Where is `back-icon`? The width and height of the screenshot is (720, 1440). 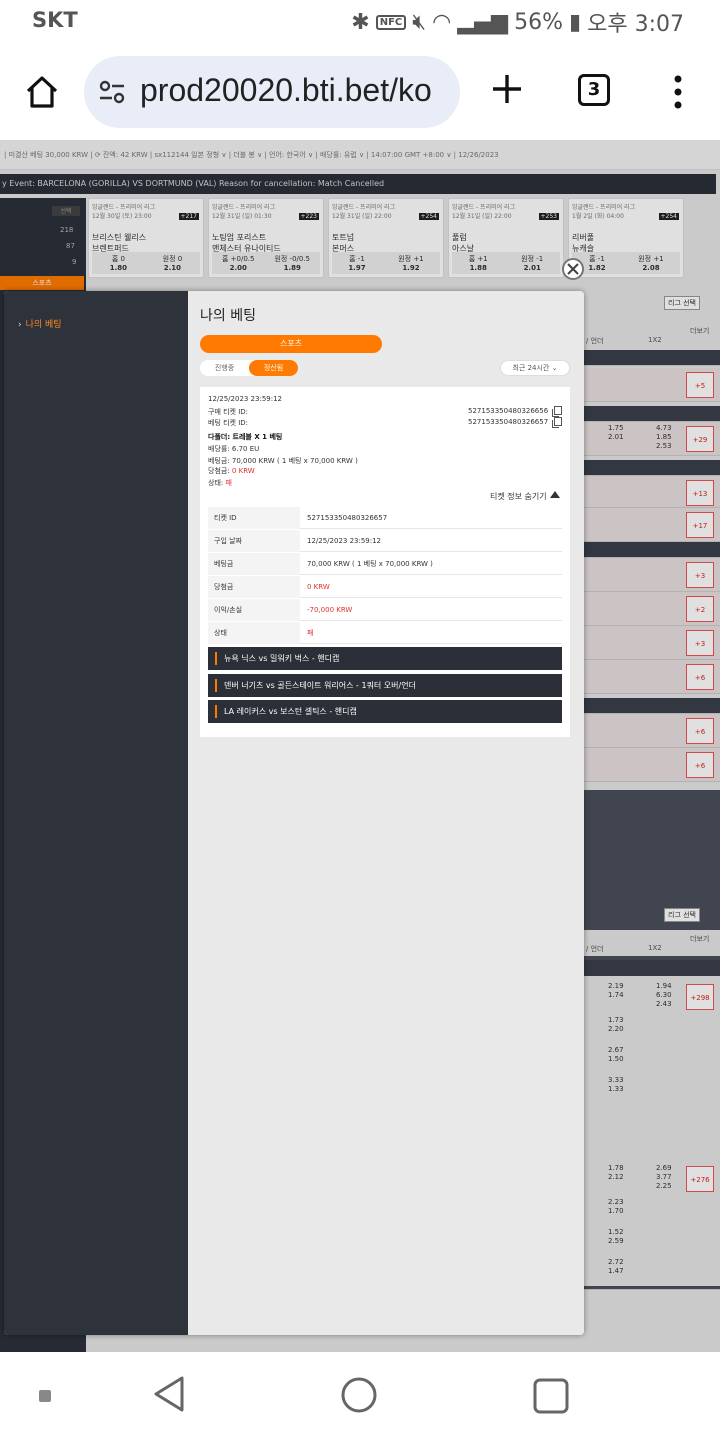 back-icon is located at coordinates (168, 1394).